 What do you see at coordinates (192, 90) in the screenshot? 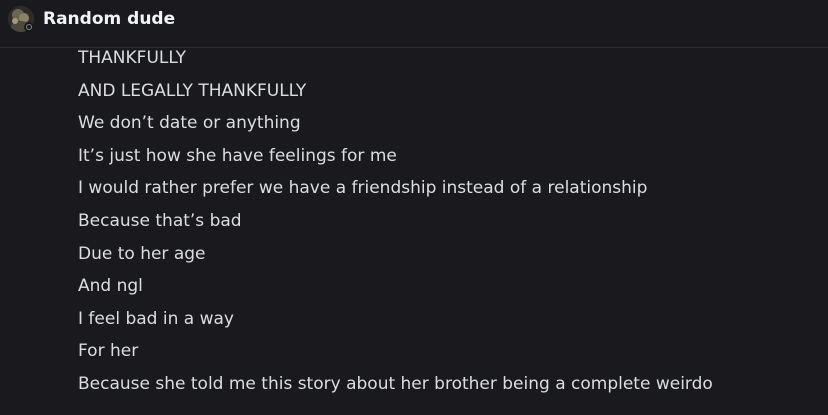
I see `message-line: AND LEGALLY THANKFULLY` at bounding box center [192, 90].